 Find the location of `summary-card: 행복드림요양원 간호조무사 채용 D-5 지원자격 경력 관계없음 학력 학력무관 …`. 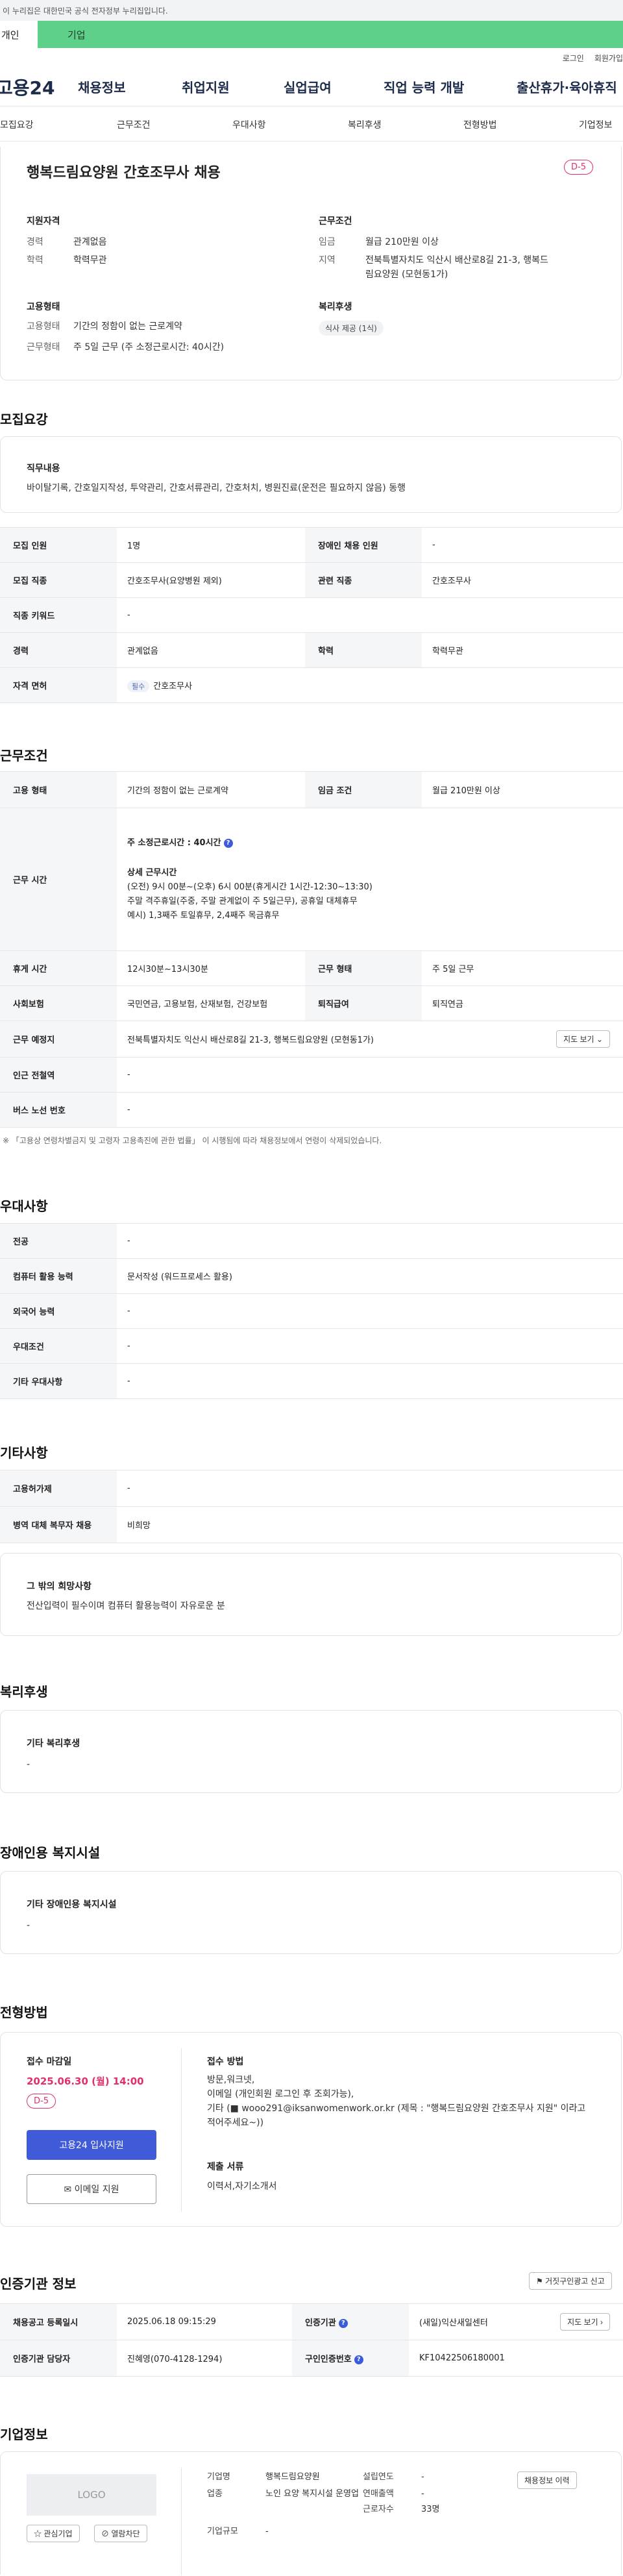

summary-card: 행복드림요양원 간호조무사 채용 D-5 지원자격 경력 관계없음 학력 학력무관 … is located at coordinates (311, 263).